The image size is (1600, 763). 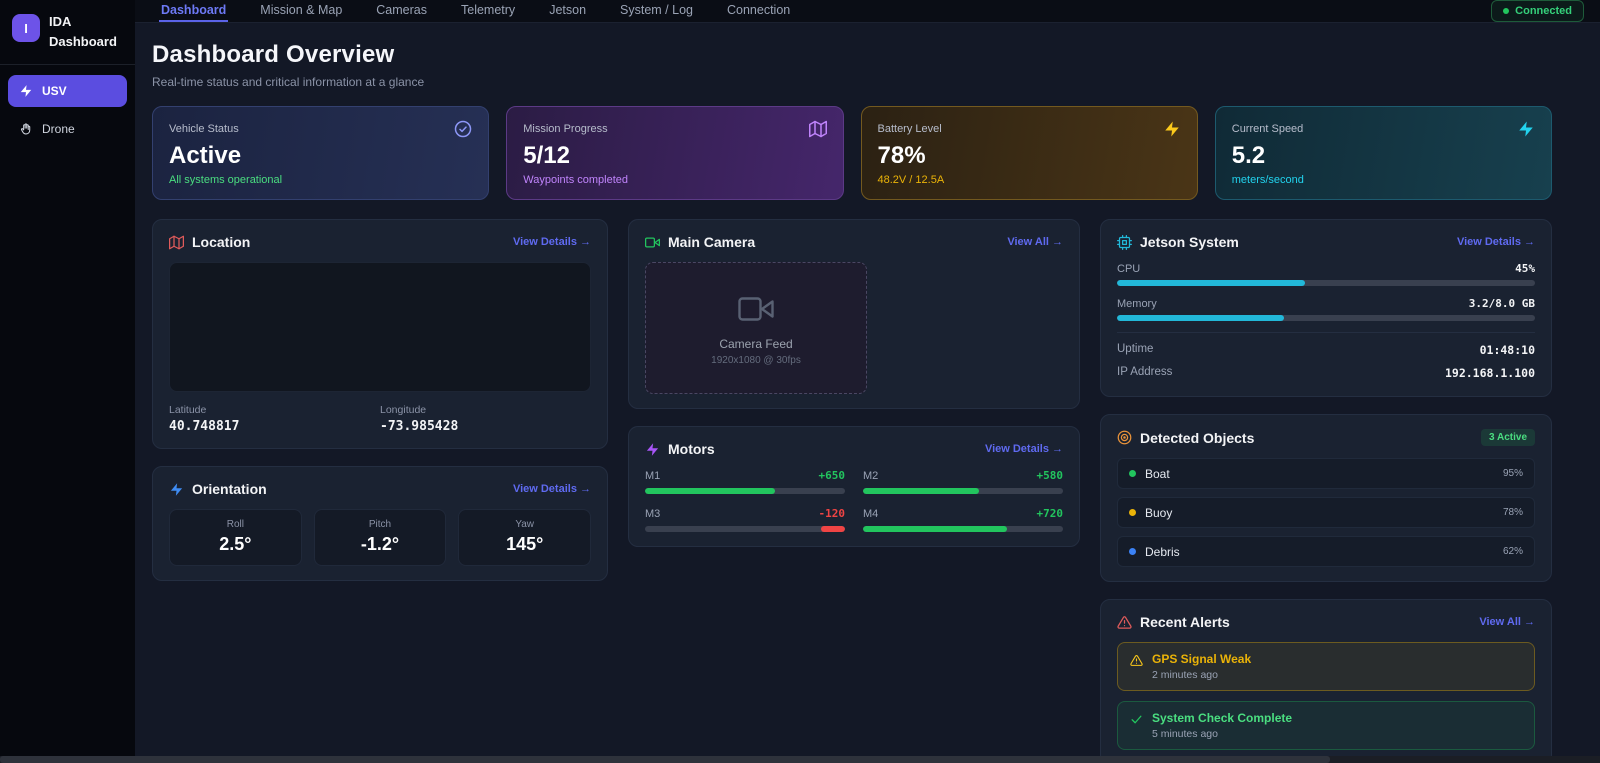 What do you see at coordinates (1135, 349) in the screenshot?
I see `uptime-label: Uptime` at bounding box center [1135, 349].